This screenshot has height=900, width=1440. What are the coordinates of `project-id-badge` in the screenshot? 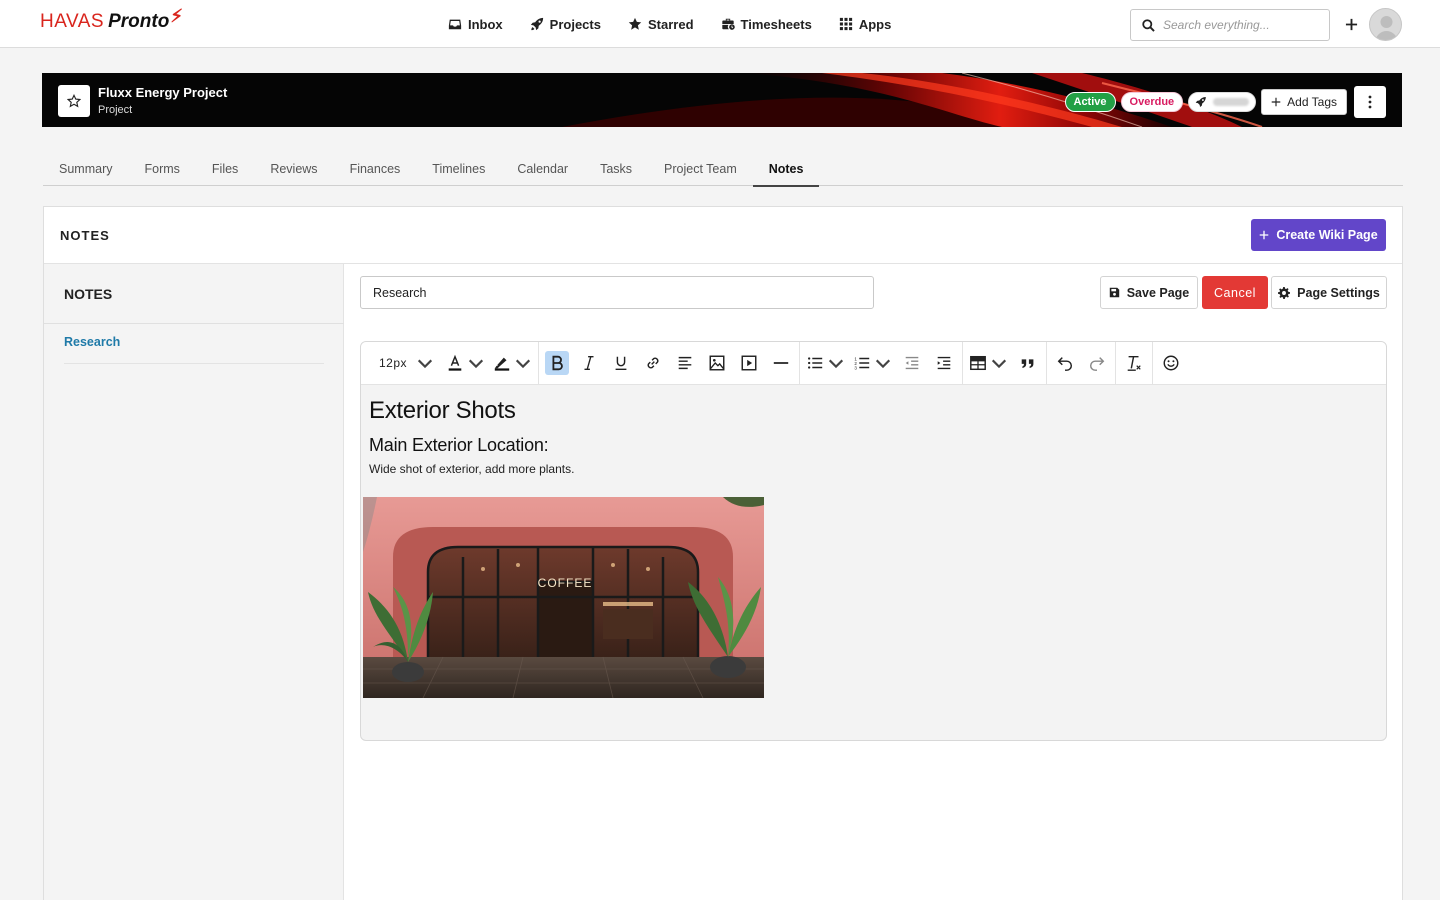 It's located at (1222, 102).